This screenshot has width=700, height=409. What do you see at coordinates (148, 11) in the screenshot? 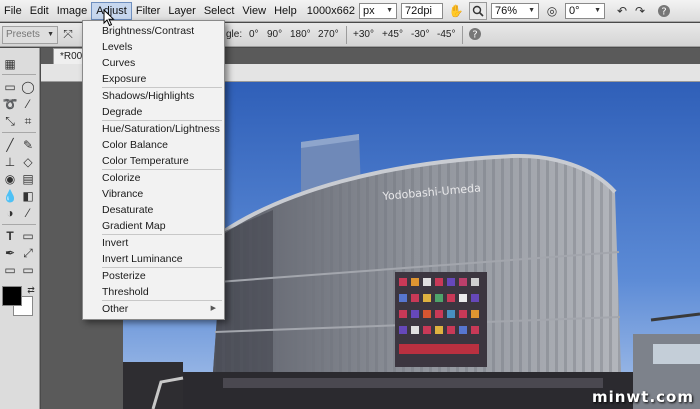
I see `menu-filter: Filter` at bounding box center [148, 11].